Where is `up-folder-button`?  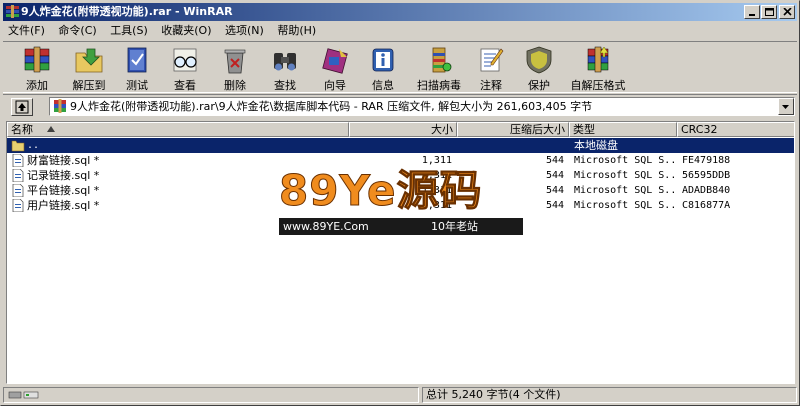
up-folder-button is located at coordinates (22, 107).